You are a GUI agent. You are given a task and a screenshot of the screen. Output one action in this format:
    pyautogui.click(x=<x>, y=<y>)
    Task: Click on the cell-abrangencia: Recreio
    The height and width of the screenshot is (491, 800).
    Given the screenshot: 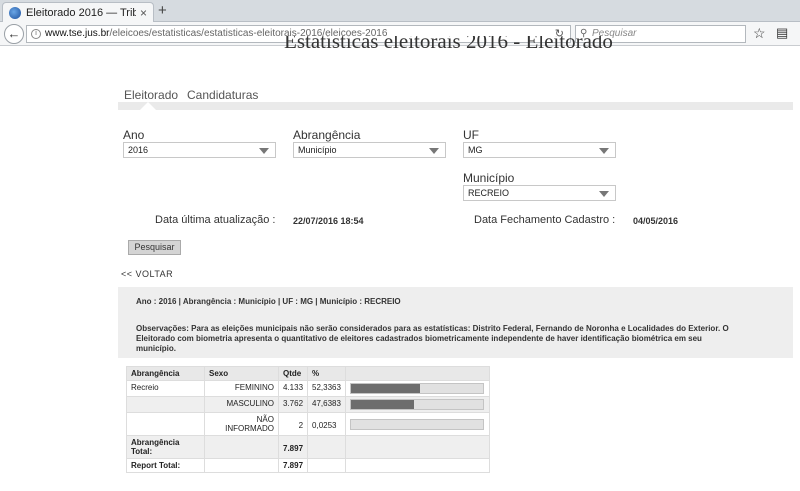 What is the action you would take?
    pyautogui.click(x=165, y=388)
    